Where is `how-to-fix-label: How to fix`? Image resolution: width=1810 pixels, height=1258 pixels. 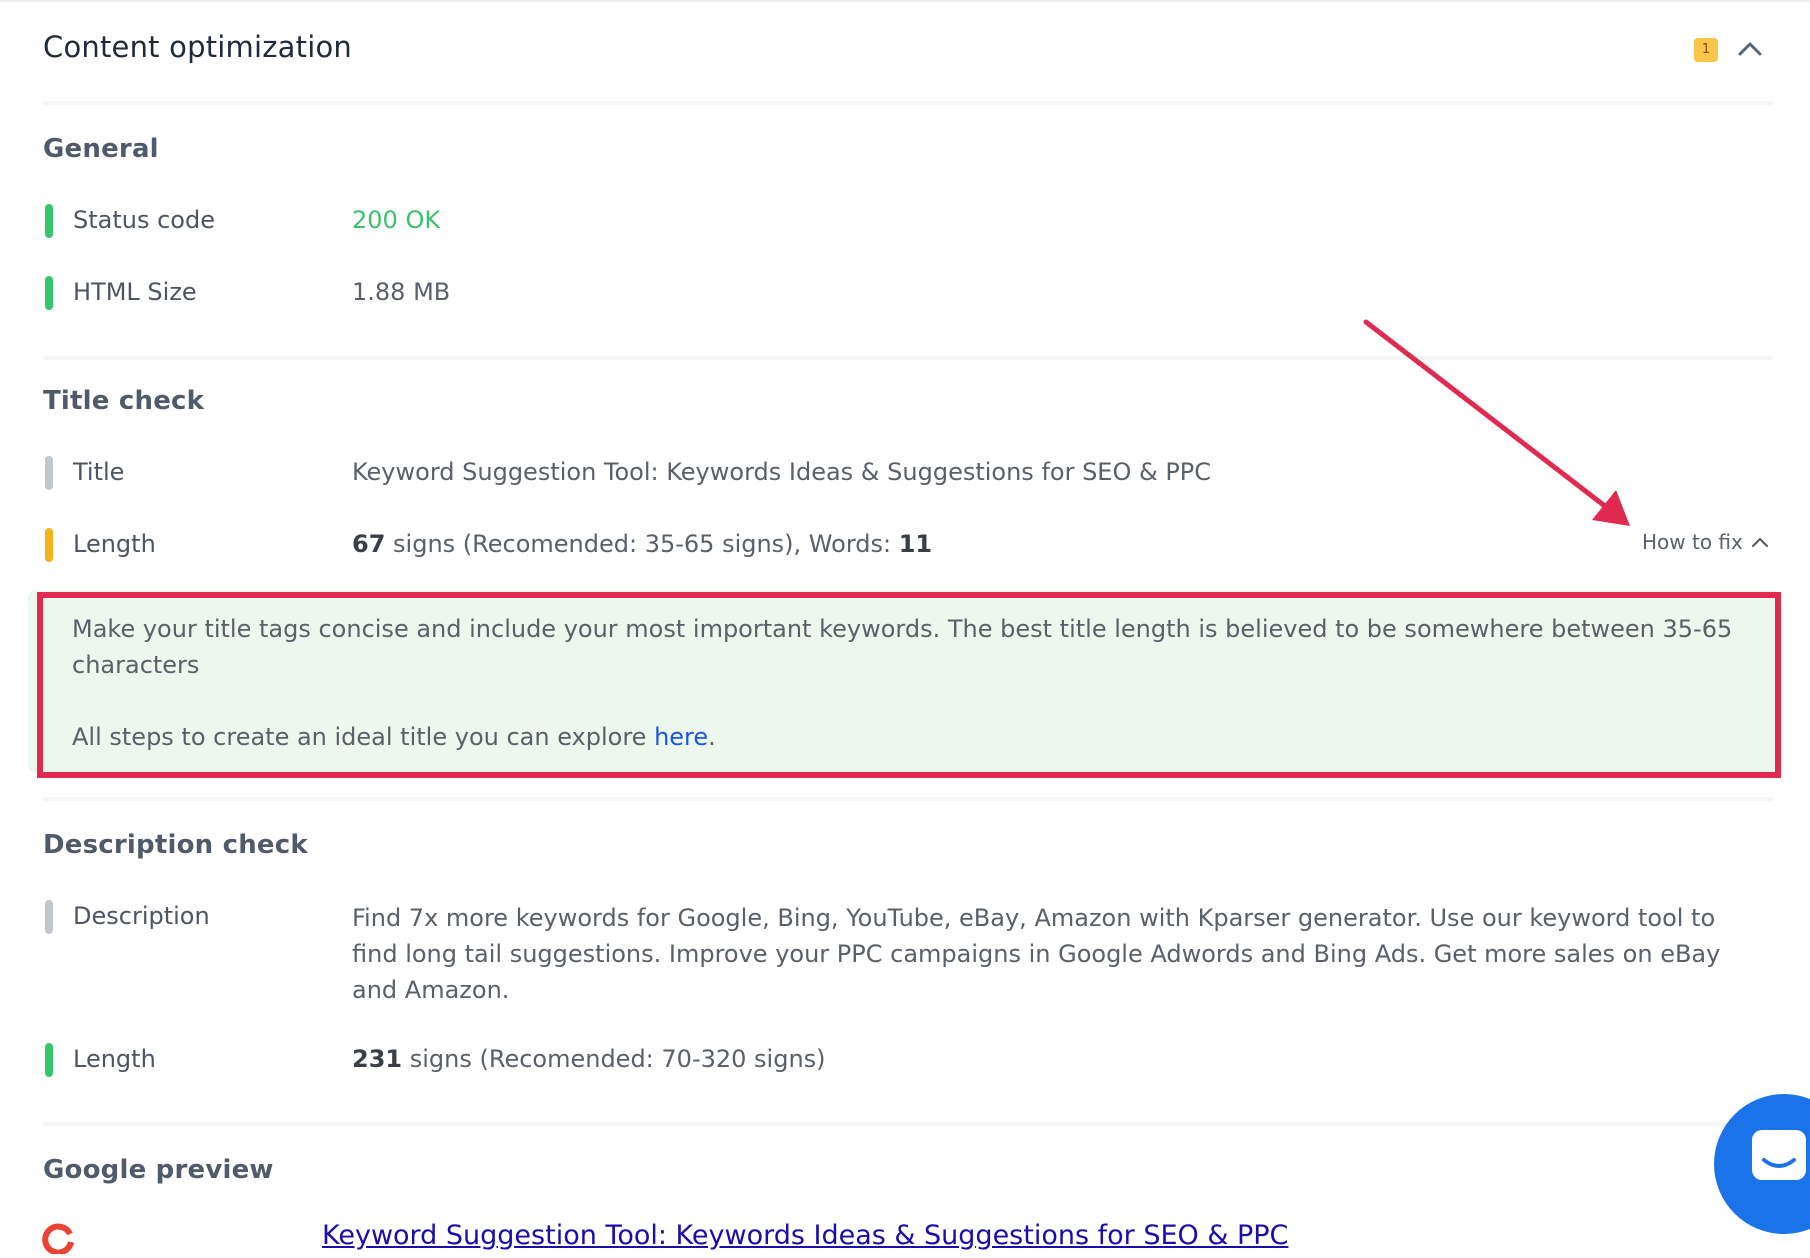 how-to-fix-label: How to fix is located at coordinates (1692, 542).